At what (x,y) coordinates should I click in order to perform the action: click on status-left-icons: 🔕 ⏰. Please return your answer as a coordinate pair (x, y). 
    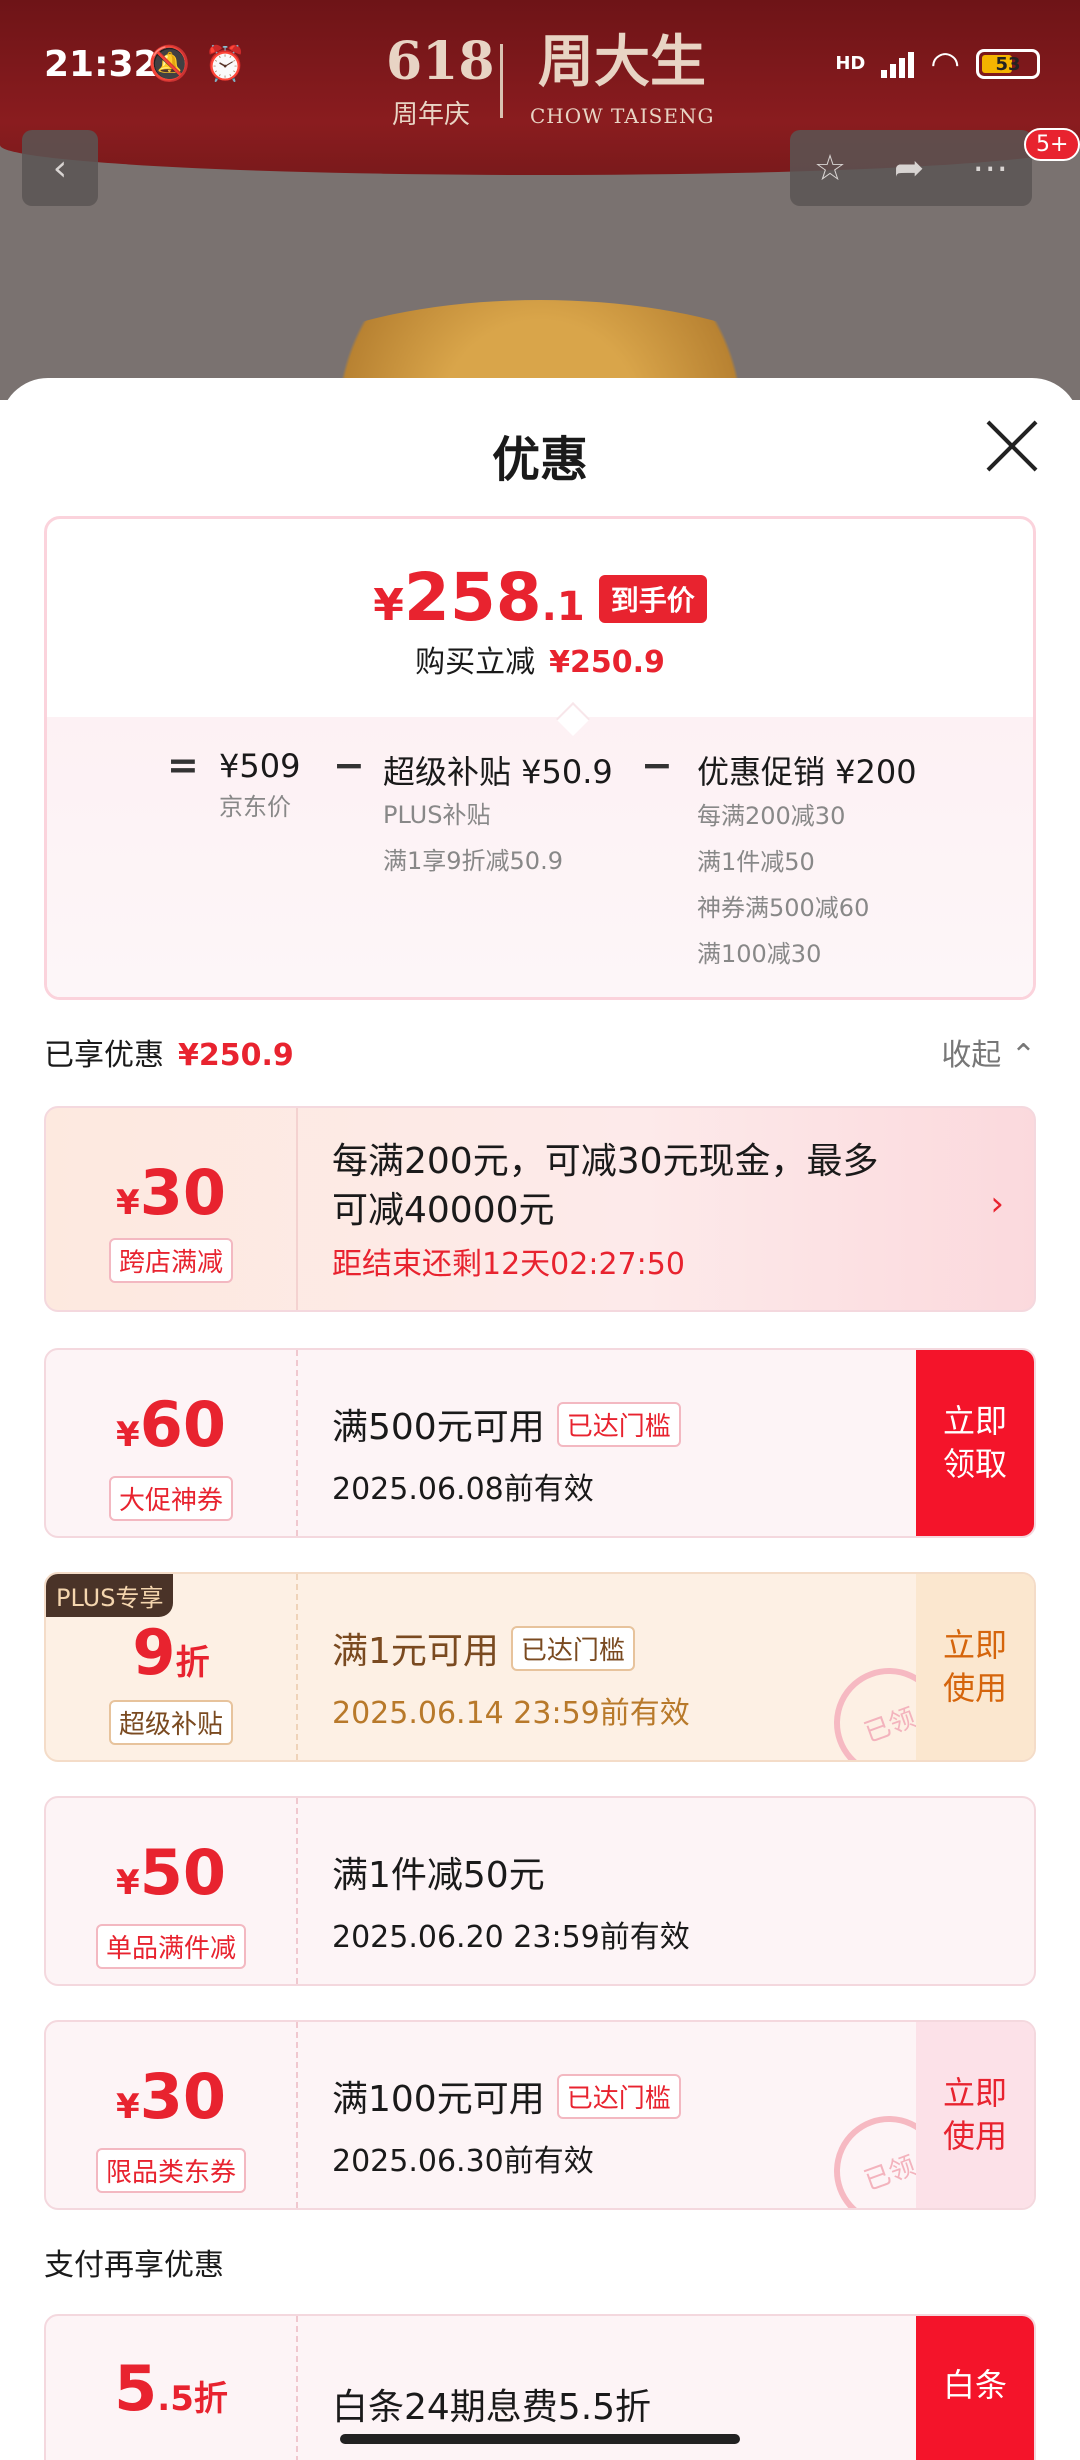
    Looking at the image, I should click on (197, 64).